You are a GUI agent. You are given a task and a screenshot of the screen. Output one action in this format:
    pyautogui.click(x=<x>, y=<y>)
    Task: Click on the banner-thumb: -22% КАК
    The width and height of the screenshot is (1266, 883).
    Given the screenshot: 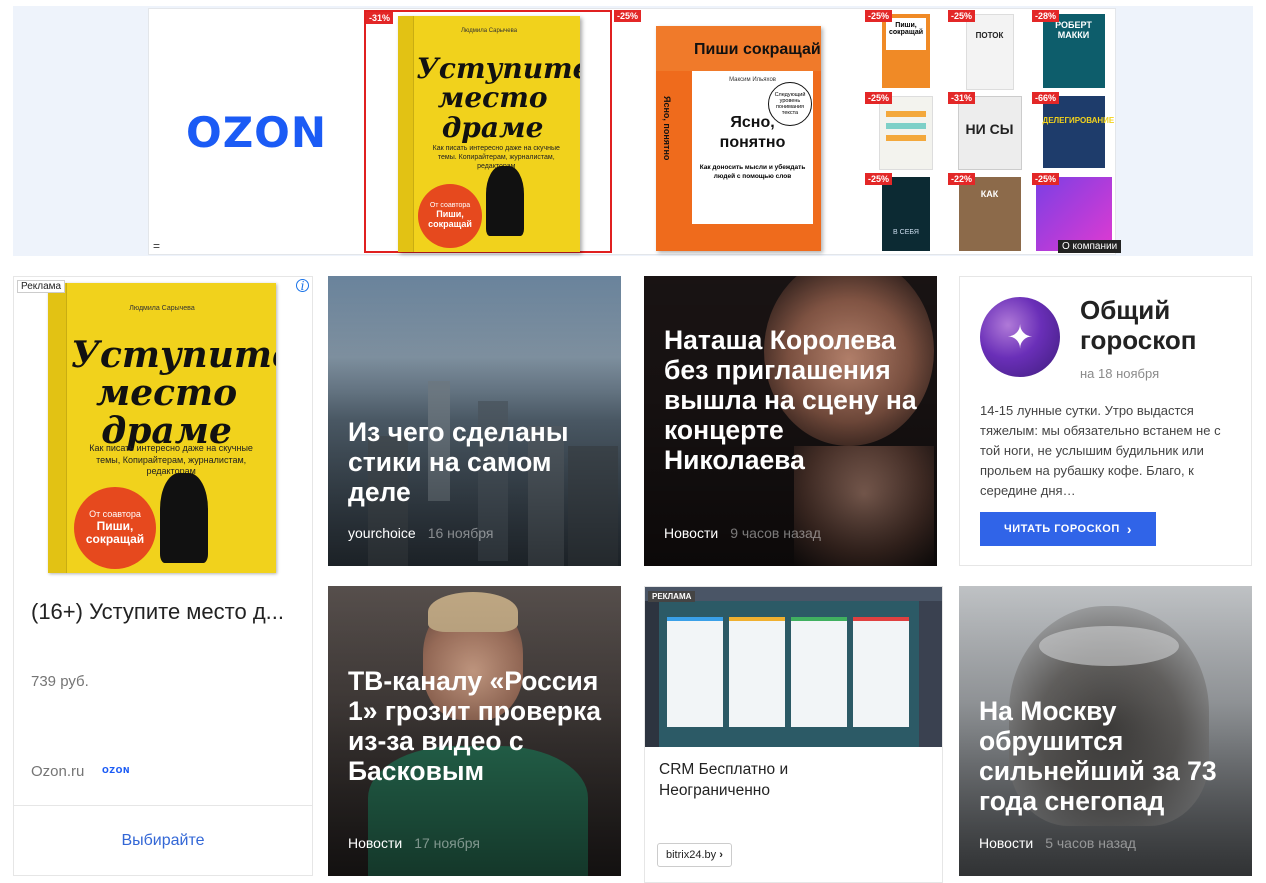 What is the action you would take?
    pyautogui.click(x=989, y=213)
    